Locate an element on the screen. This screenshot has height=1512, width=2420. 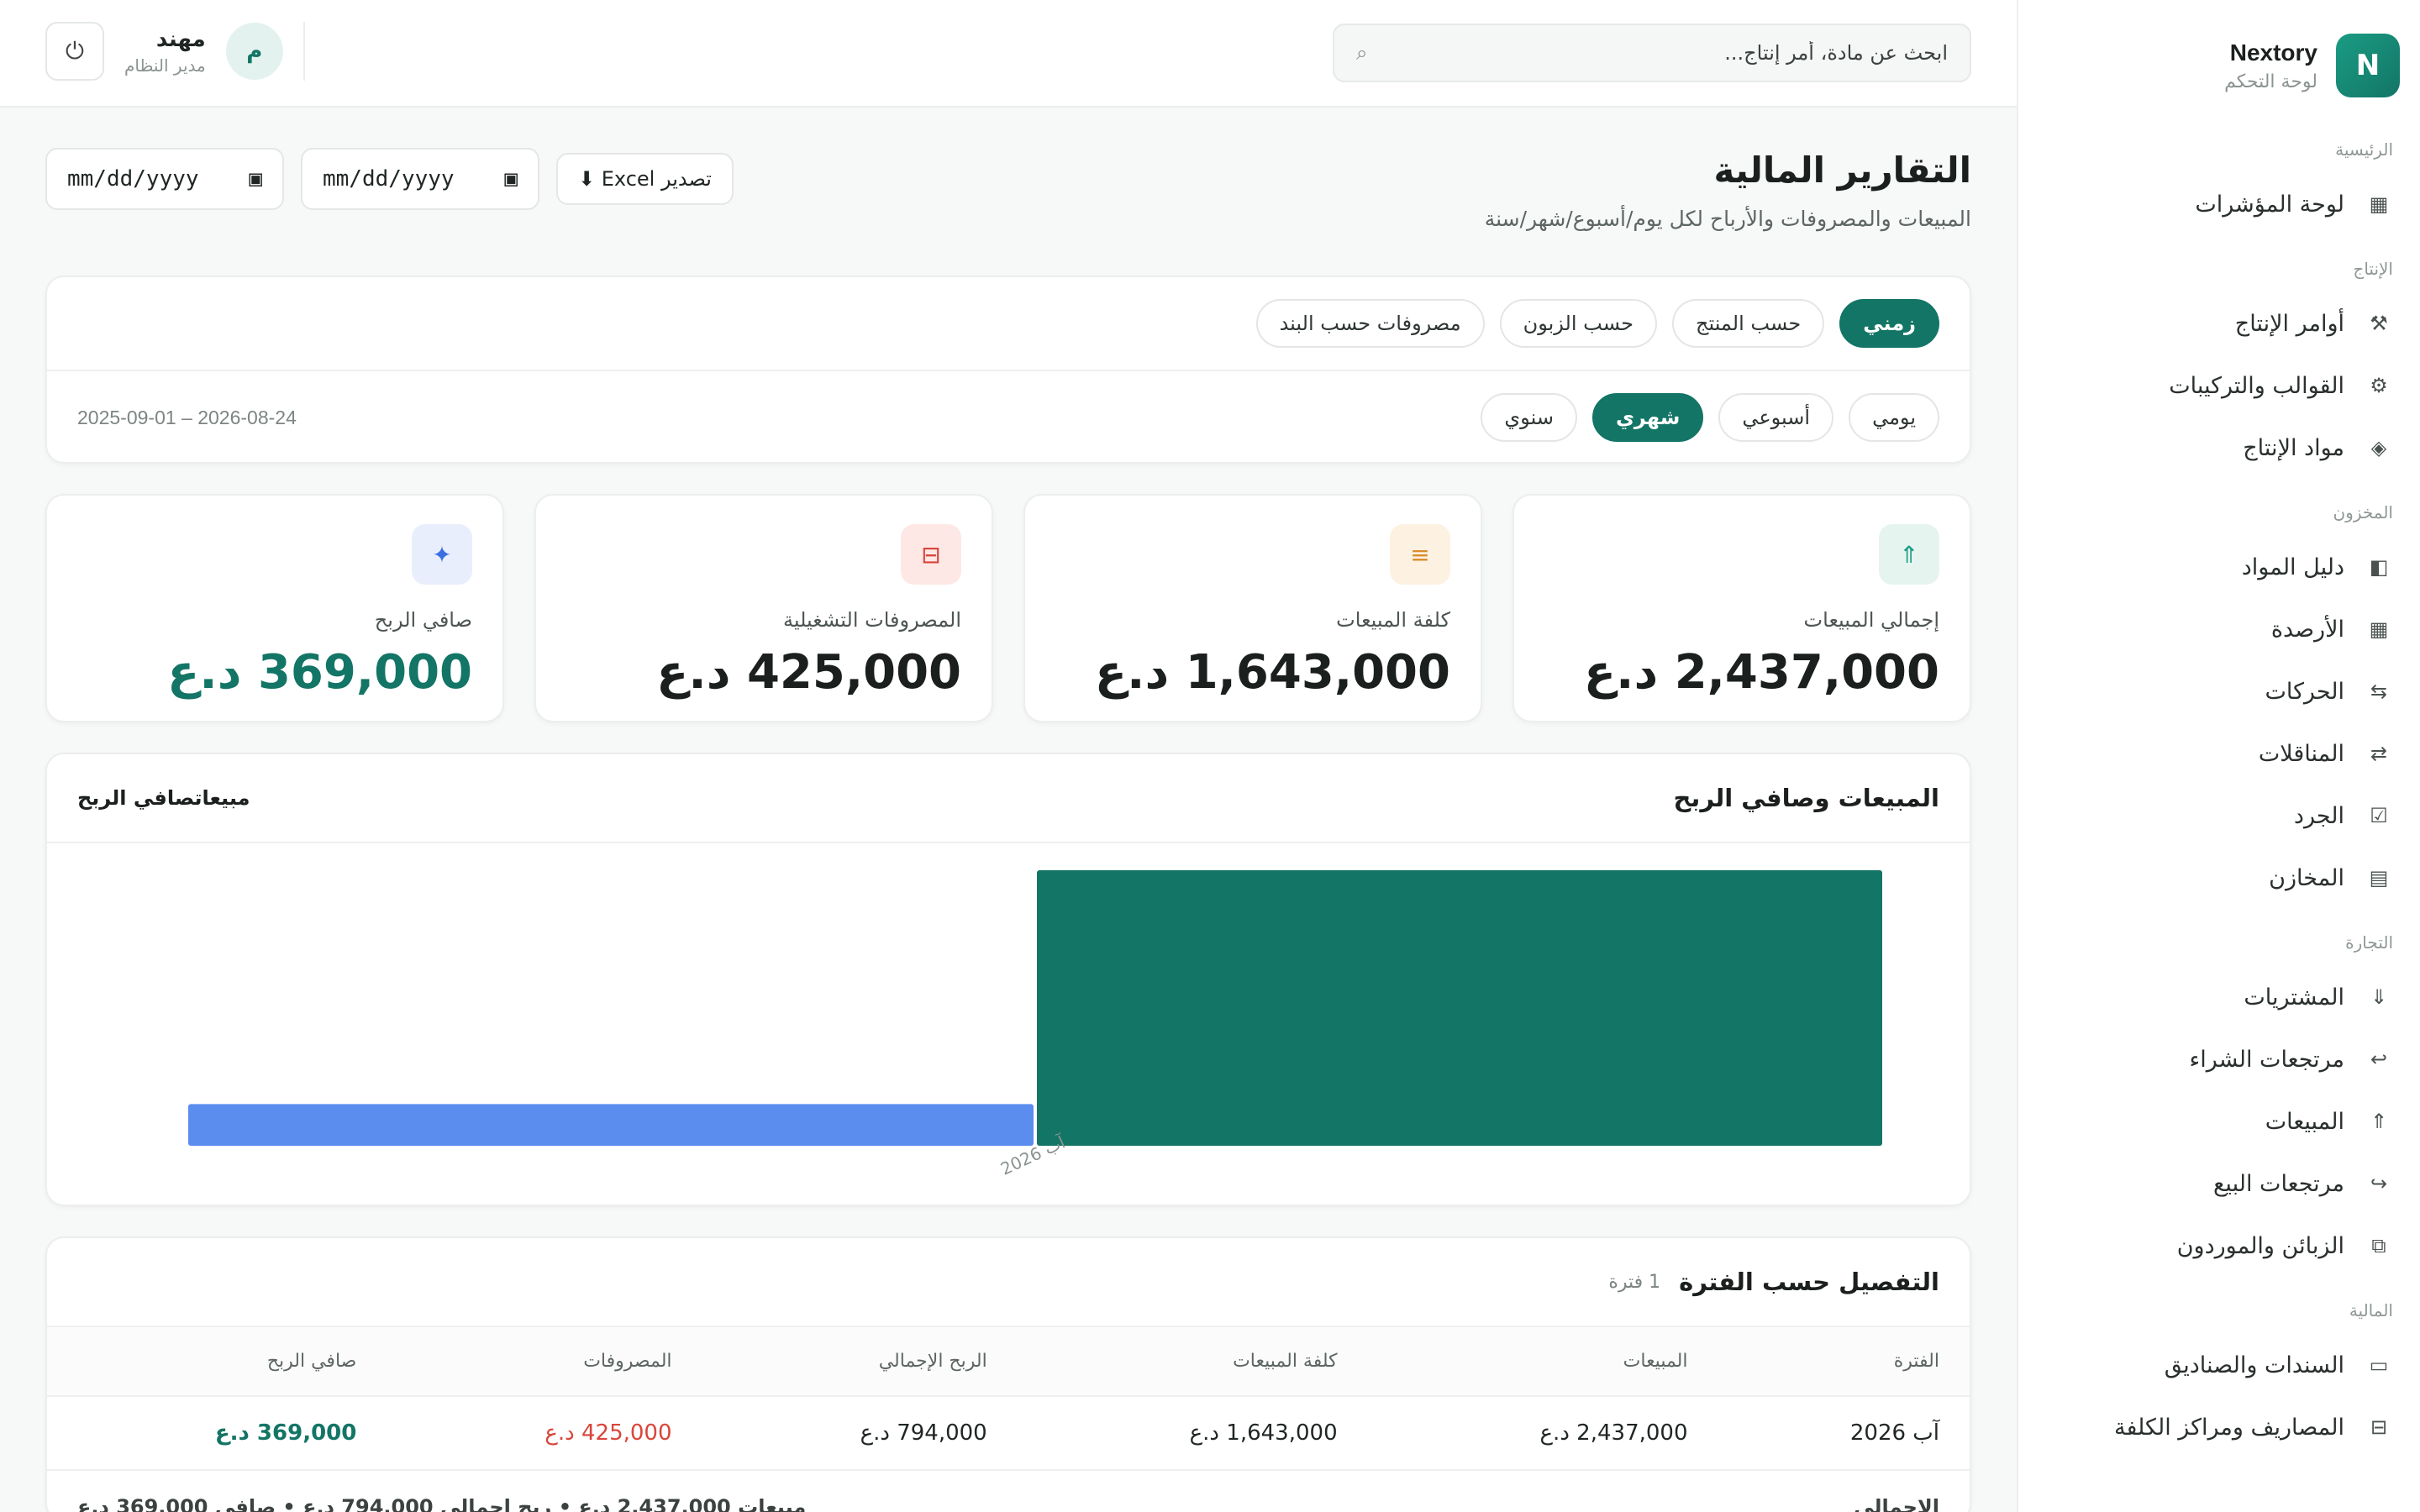
nav-section-title: الرئيسية is located at coordinates (2364, 149).